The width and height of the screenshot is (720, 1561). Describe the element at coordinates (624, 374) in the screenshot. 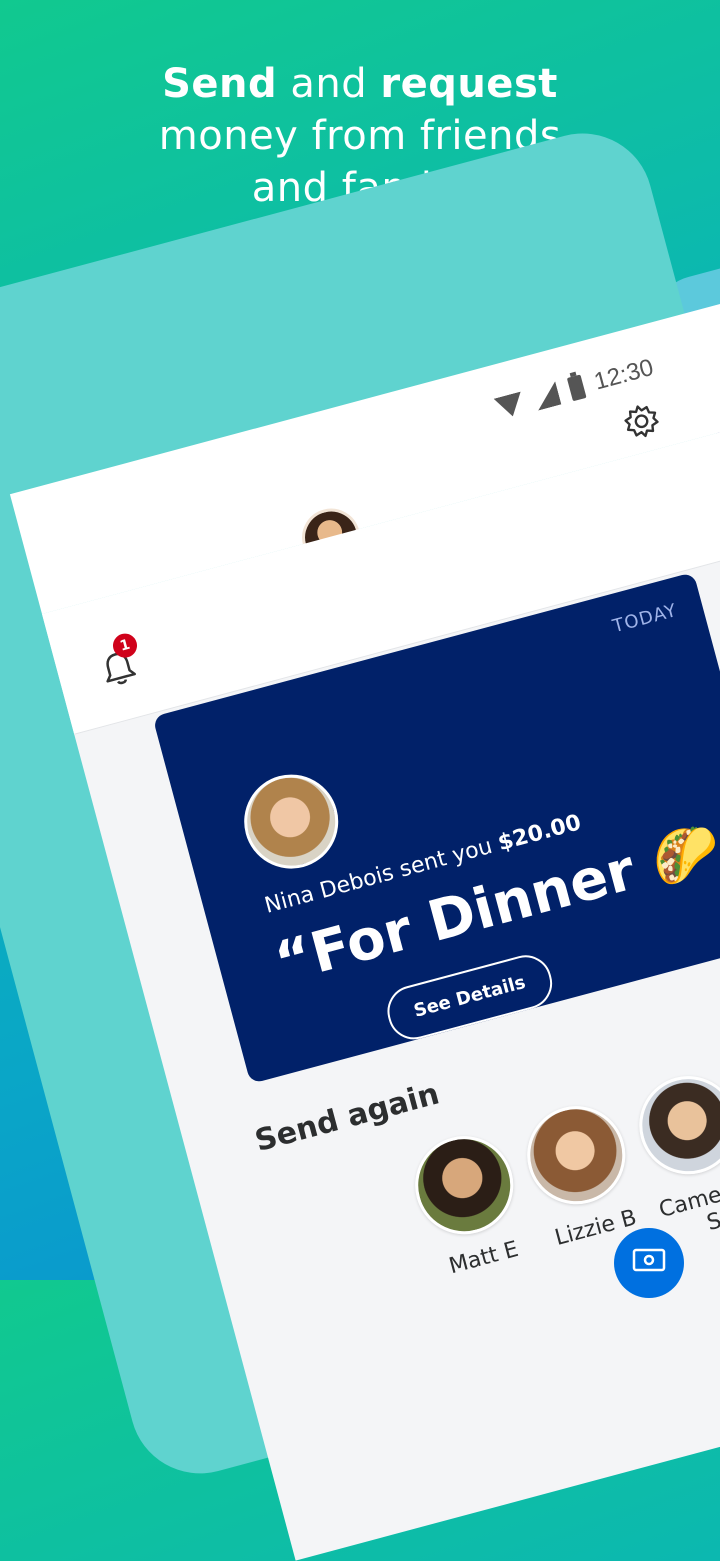

I see `status-time: 12:30` at that location.